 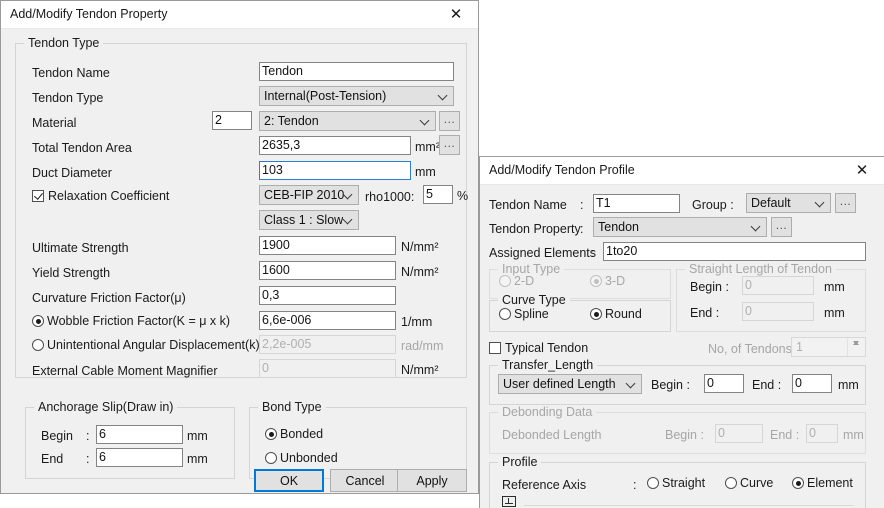 I want to click on straight-length-group-legend: Straight Length of Tendon, so click(x=760, y=269).